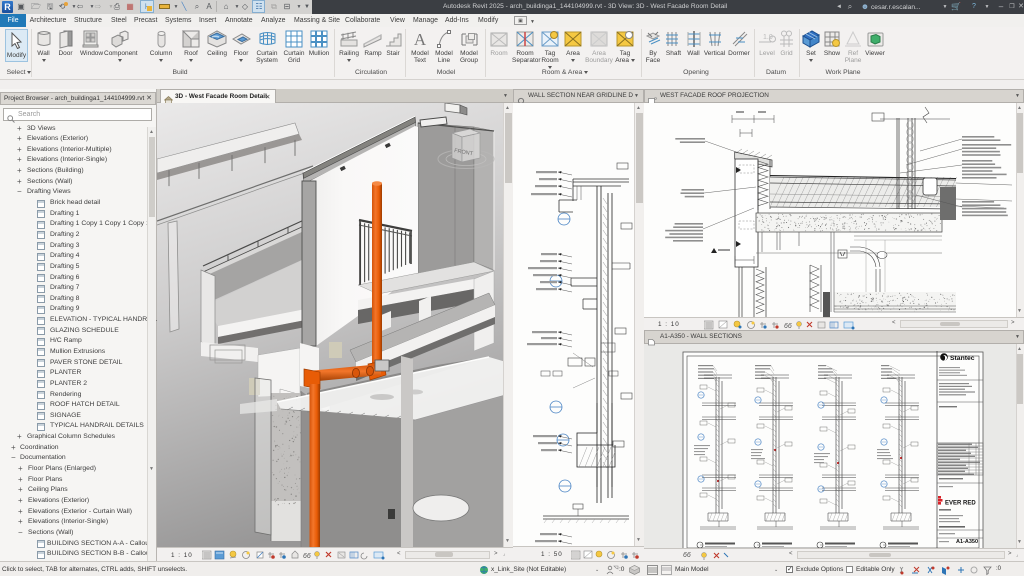 The width and height of the screenshot is (1024, 576). What do you see at coordinates (960, 504) in the screenshot?
I see `svg-text: EVER RED` at bounding box center [960, 504].